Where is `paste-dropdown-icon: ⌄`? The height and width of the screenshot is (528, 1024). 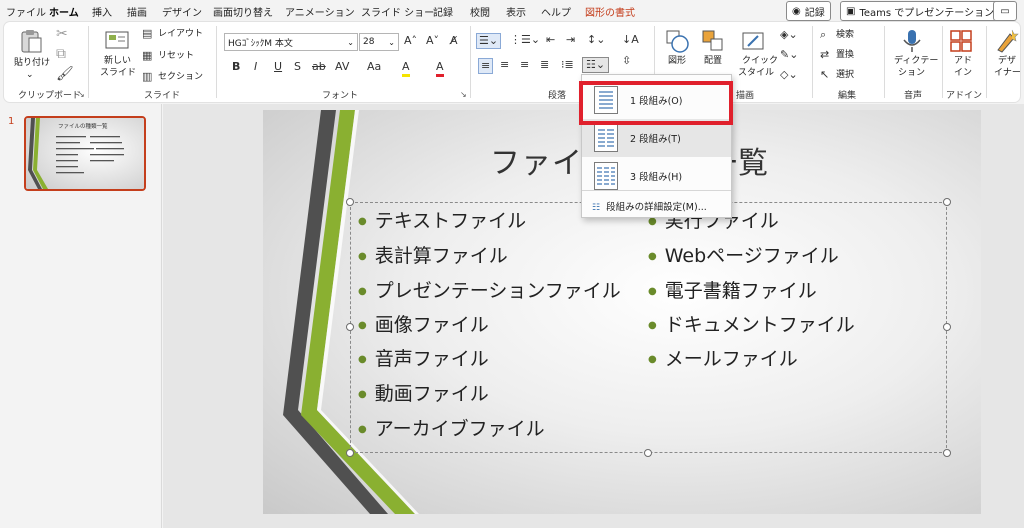
paste-dropdown-icon: ⌄ is located at coordinates (30, 75).